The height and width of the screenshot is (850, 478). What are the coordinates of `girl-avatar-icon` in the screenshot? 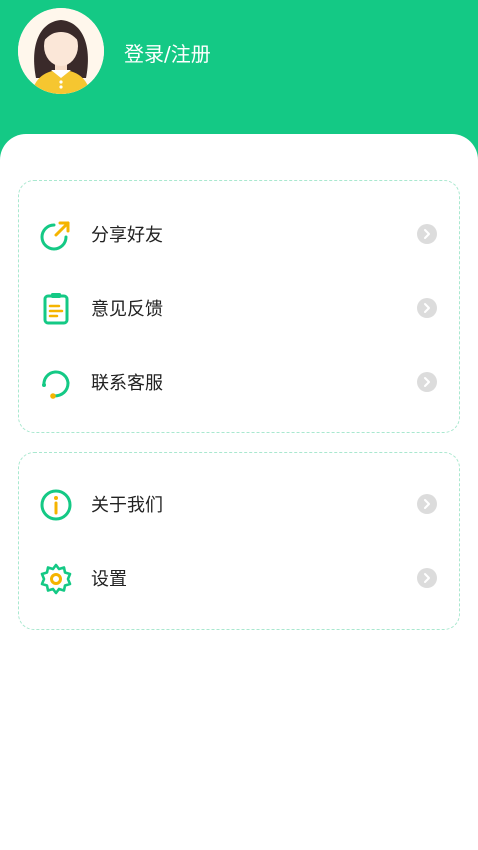 It's located at (61, 51).